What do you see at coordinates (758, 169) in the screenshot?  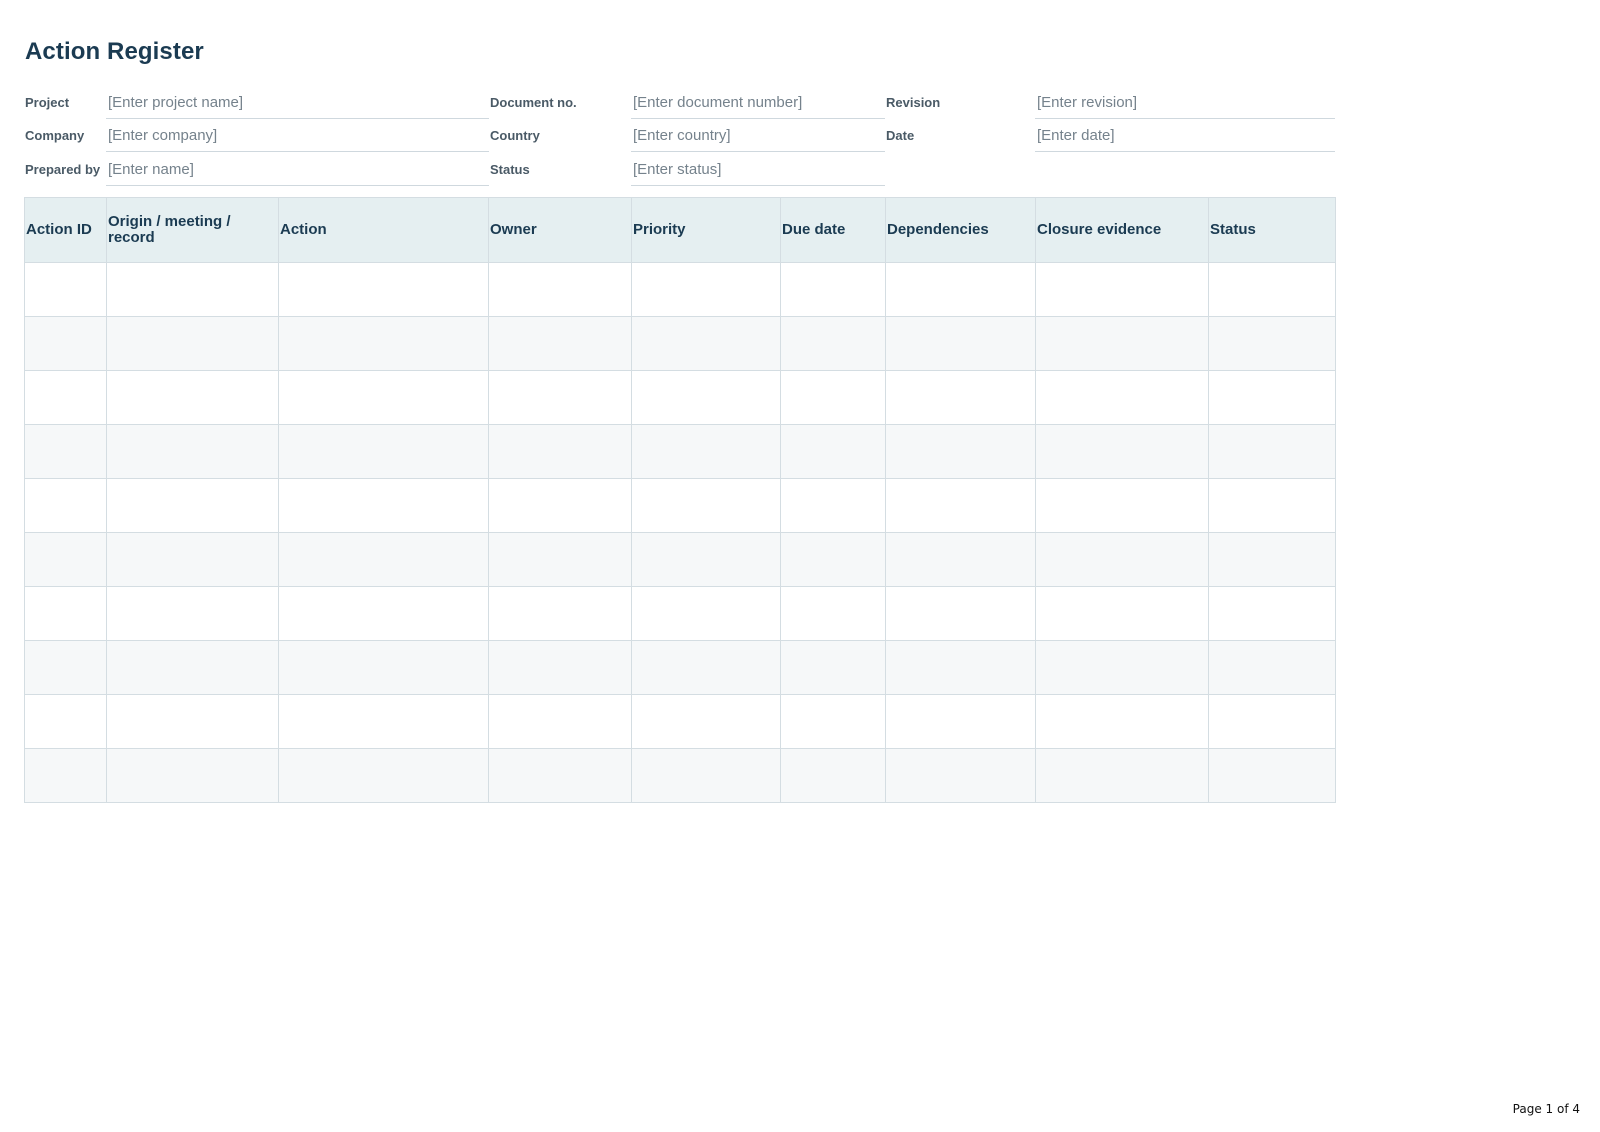 I see `status-field: [Enter status]` at bounding box center [758, 169].